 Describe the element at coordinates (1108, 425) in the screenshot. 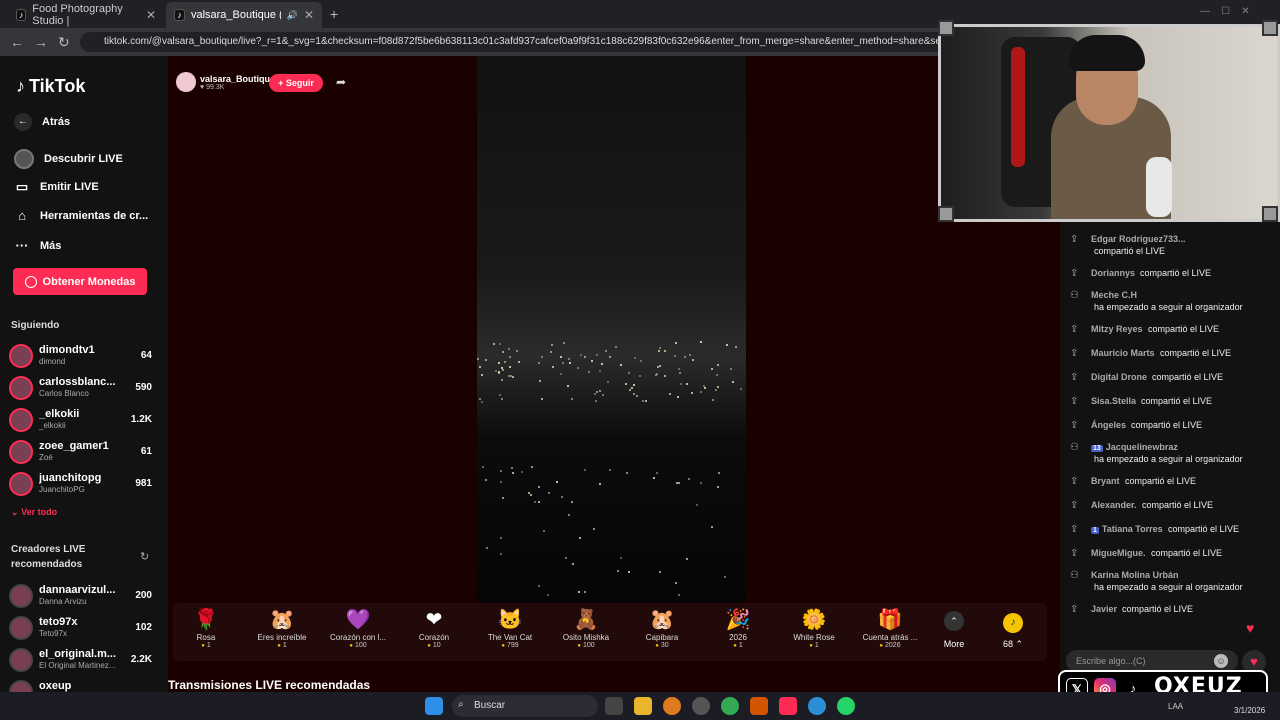

I see `chat-username: Ángeles` at that location.